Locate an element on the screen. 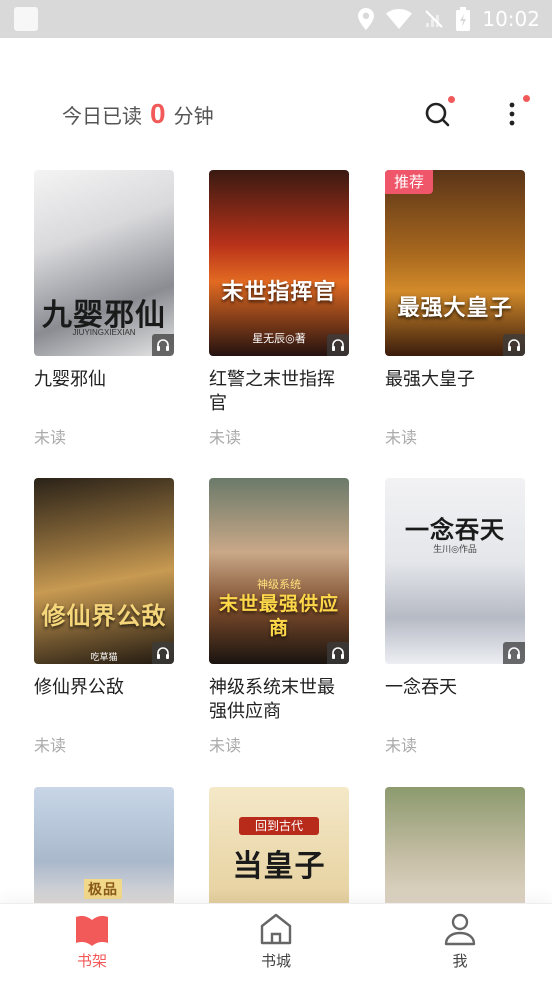 The height and width of the screenshot is (981, 552). notification-app-icon is located at coordinates (26, 19).